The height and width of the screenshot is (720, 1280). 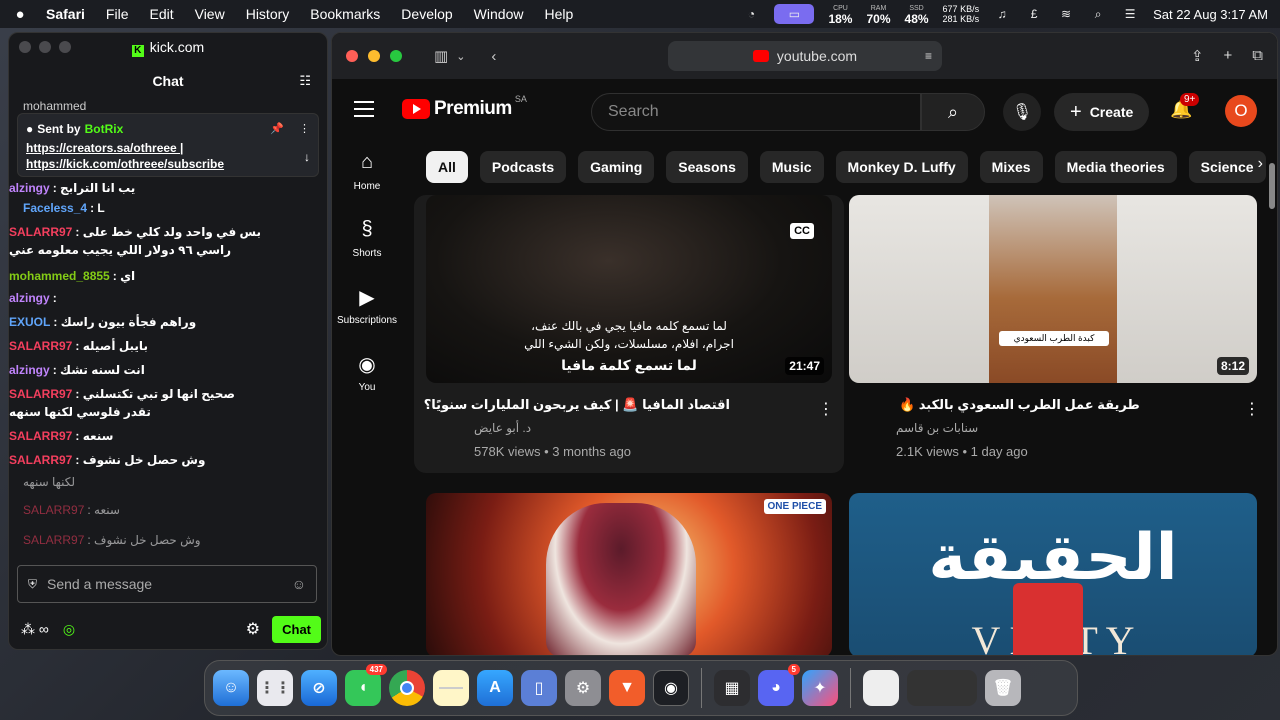 What do you see at coordinates (161, 14) in the screenshot?
I see `menu-edit: Edit` at bounding box center [161, 14].